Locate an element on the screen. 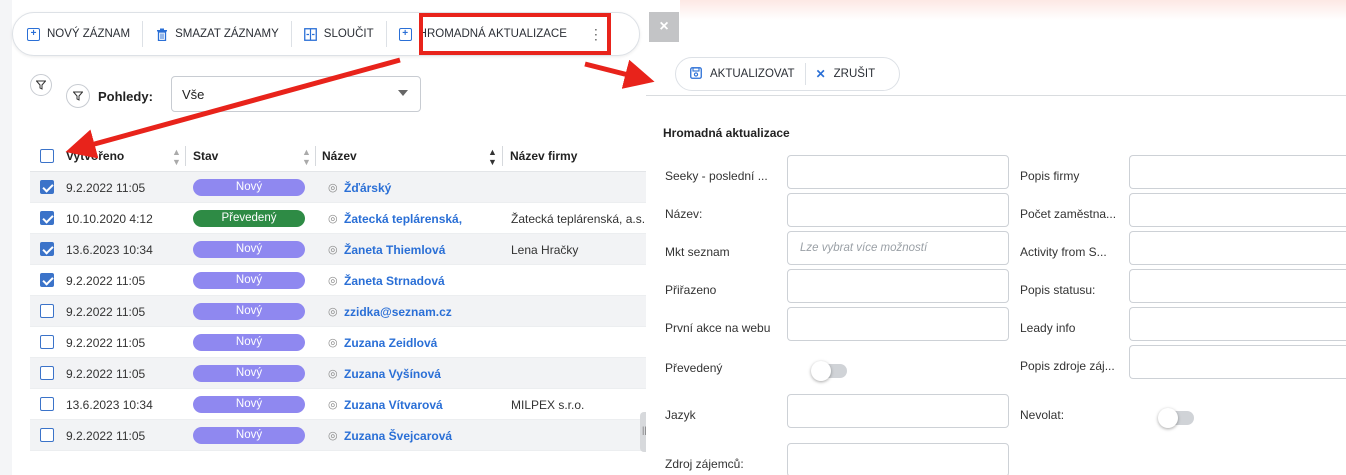  created-date: 10.10.2020 4:12 is located at coordinates (109, 219).